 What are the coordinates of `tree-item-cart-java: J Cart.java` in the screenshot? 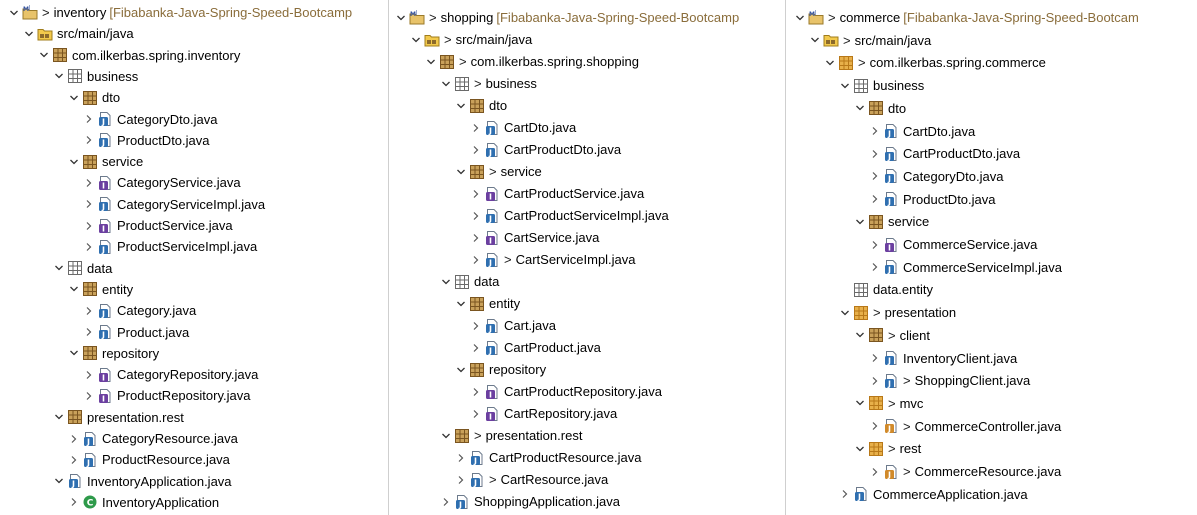 It's located at (513, 325).